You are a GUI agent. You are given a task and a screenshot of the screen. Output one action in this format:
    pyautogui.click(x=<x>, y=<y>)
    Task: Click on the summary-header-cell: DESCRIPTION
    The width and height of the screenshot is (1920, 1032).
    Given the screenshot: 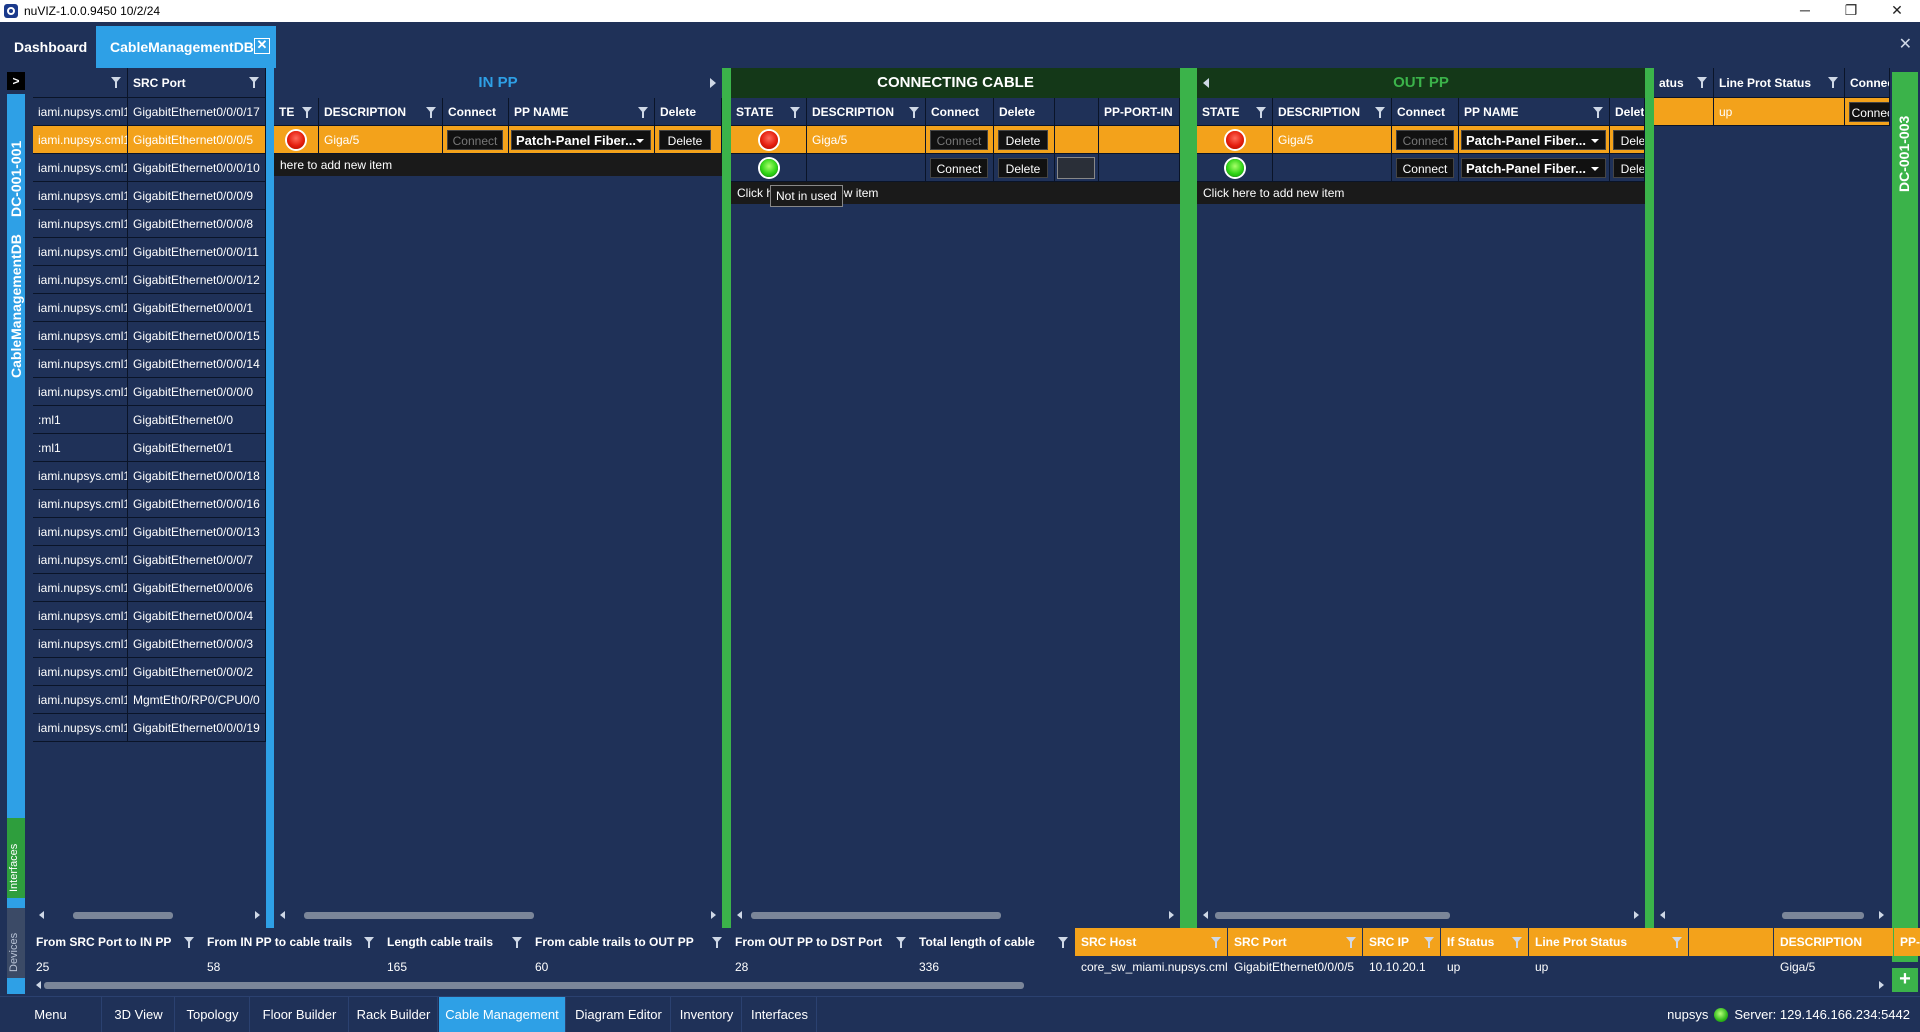 What is the action you would take?
    pyautogui.click(x=1833, y=942)
    